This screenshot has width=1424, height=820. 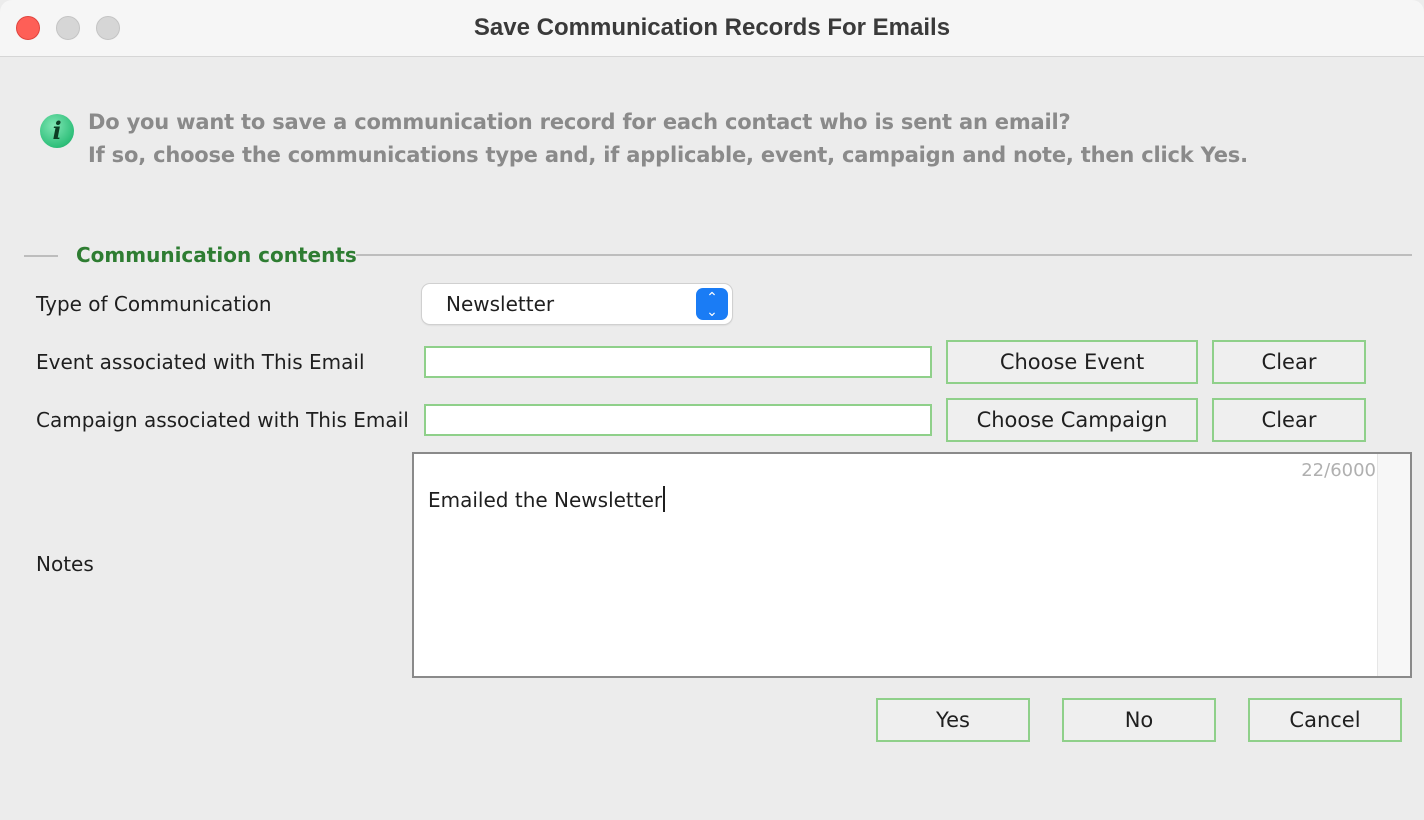 I want to click on event-label: Event associated with This Email, so click(x=200, y=362).